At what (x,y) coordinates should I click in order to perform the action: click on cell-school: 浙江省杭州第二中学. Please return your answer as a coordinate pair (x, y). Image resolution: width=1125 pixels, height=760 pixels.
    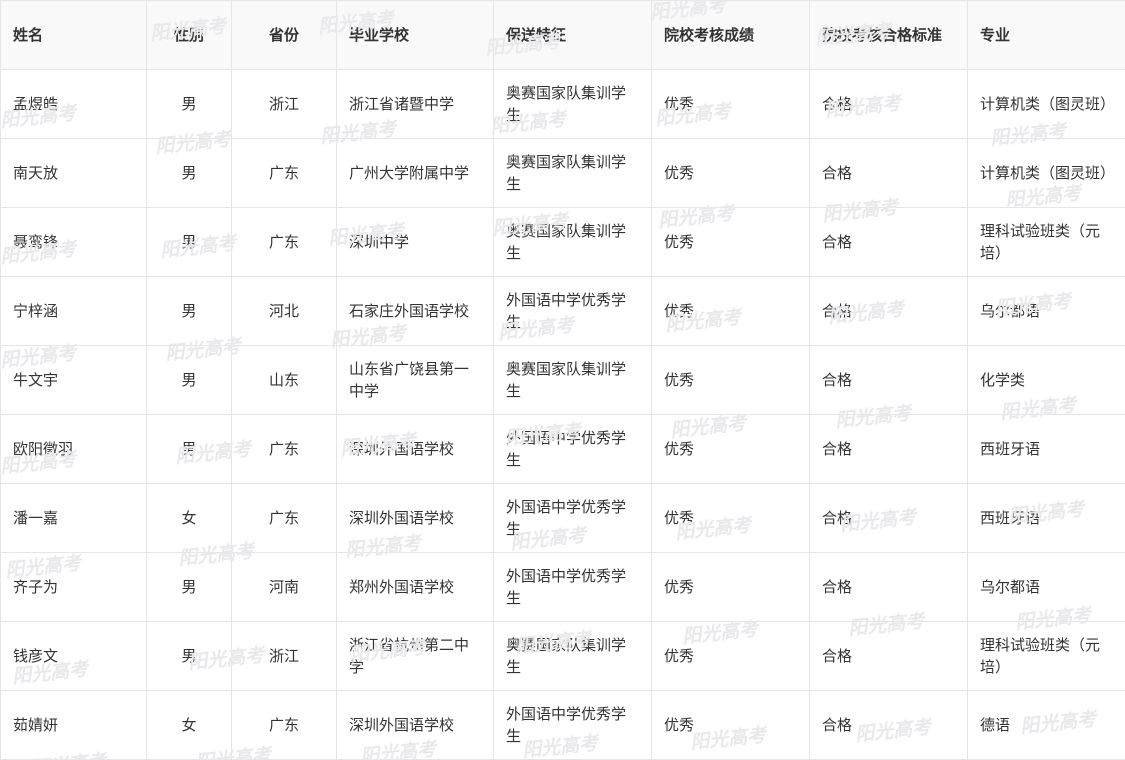
    Looking at the image, I should click on (415, 656).